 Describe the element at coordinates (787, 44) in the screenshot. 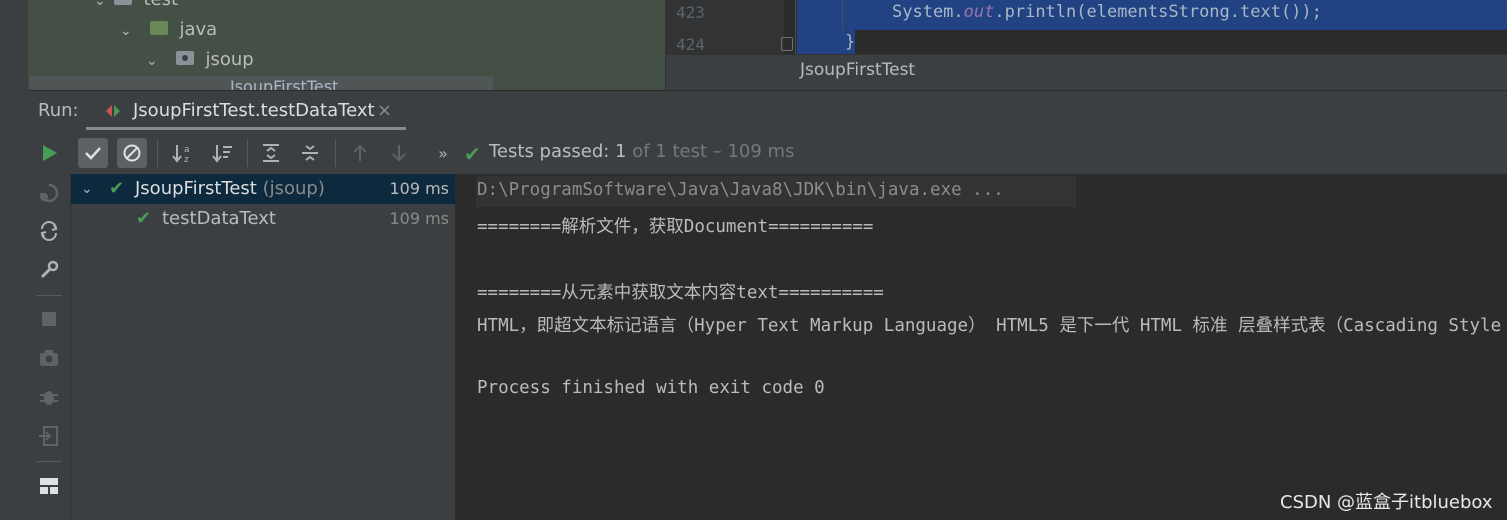

I see `fold-marker-icon` at that location.